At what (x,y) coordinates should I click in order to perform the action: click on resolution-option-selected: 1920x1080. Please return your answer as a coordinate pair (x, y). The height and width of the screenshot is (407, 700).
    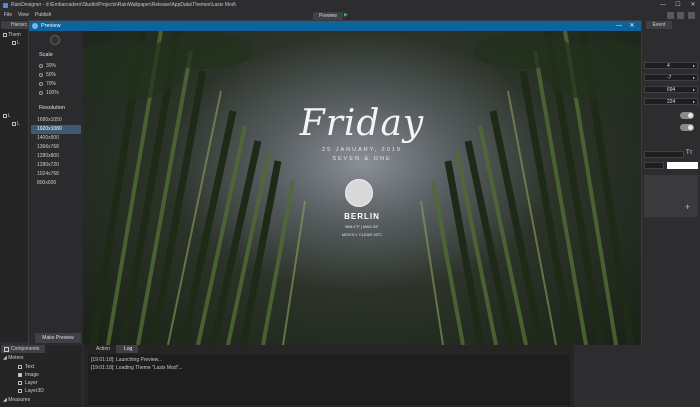
    Looking at the image, I should click on (56, 129).